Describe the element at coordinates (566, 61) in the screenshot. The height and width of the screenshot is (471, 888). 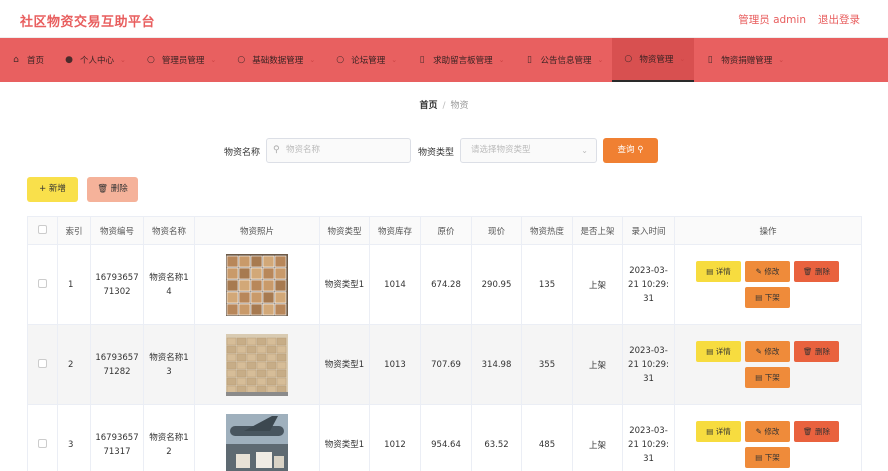
I see `nav-item-label: 公告信息管理` at that location.